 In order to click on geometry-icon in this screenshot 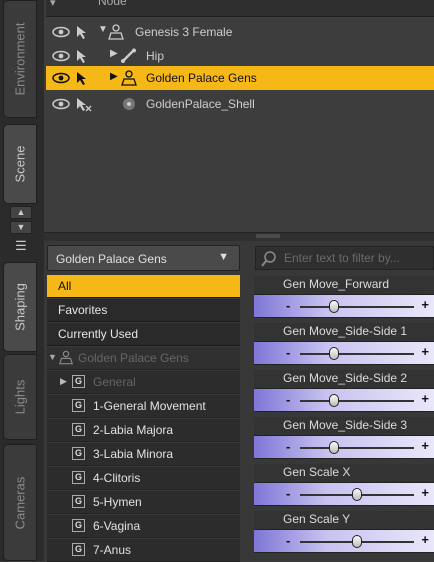, I will do `click(129, 104)`.